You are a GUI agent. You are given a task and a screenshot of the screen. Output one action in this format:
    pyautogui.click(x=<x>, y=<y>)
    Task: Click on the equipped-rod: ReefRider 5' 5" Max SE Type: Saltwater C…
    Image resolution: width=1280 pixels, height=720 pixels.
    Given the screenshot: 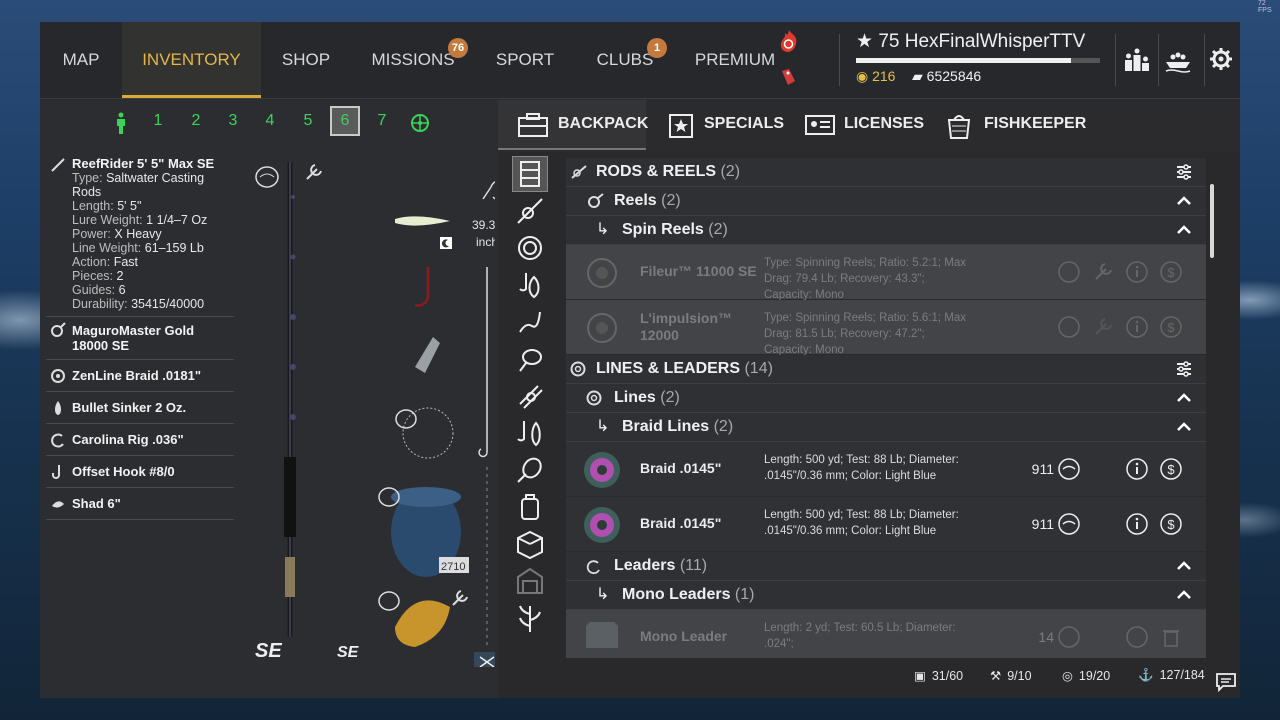 What is the action you would take?
    pyautogui.click(x=140, y=234)
    